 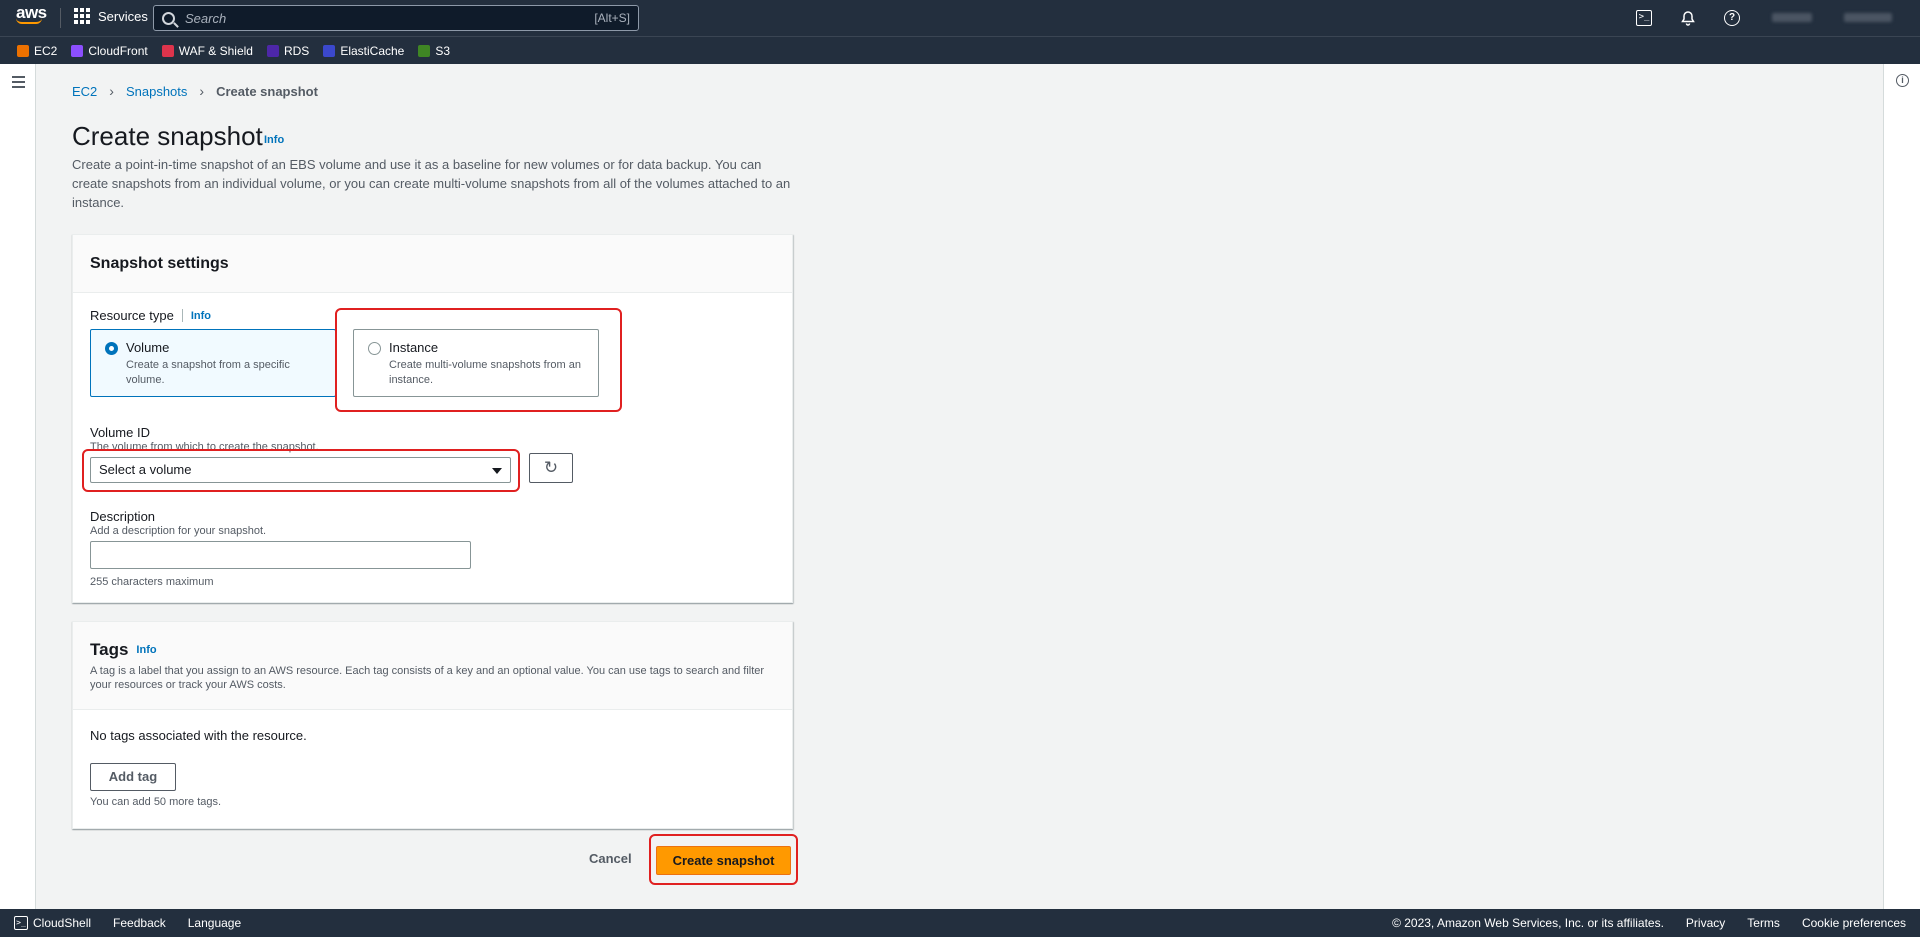 I want to click on refresh-icon: ↻, so click(x=551, y=467).